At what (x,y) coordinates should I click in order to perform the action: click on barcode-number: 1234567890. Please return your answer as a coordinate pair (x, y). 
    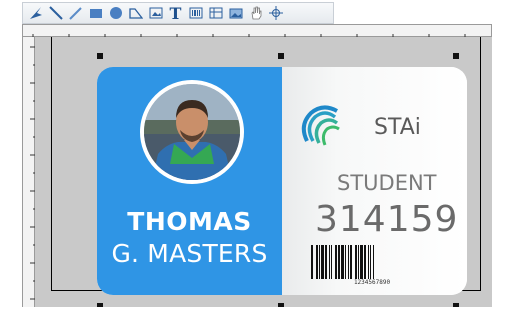
    Looking at the image, I should click on (372, 282).